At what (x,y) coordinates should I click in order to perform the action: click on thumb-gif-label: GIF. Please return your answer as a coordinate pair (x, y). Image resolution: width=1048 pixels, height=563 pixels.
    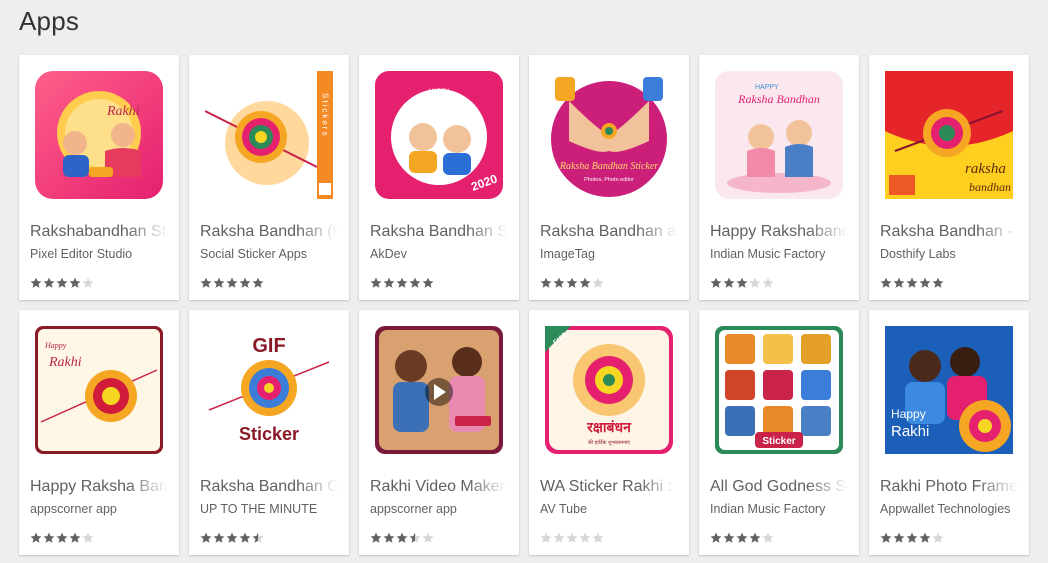
    Looking at the image, I should click on (268, 346).